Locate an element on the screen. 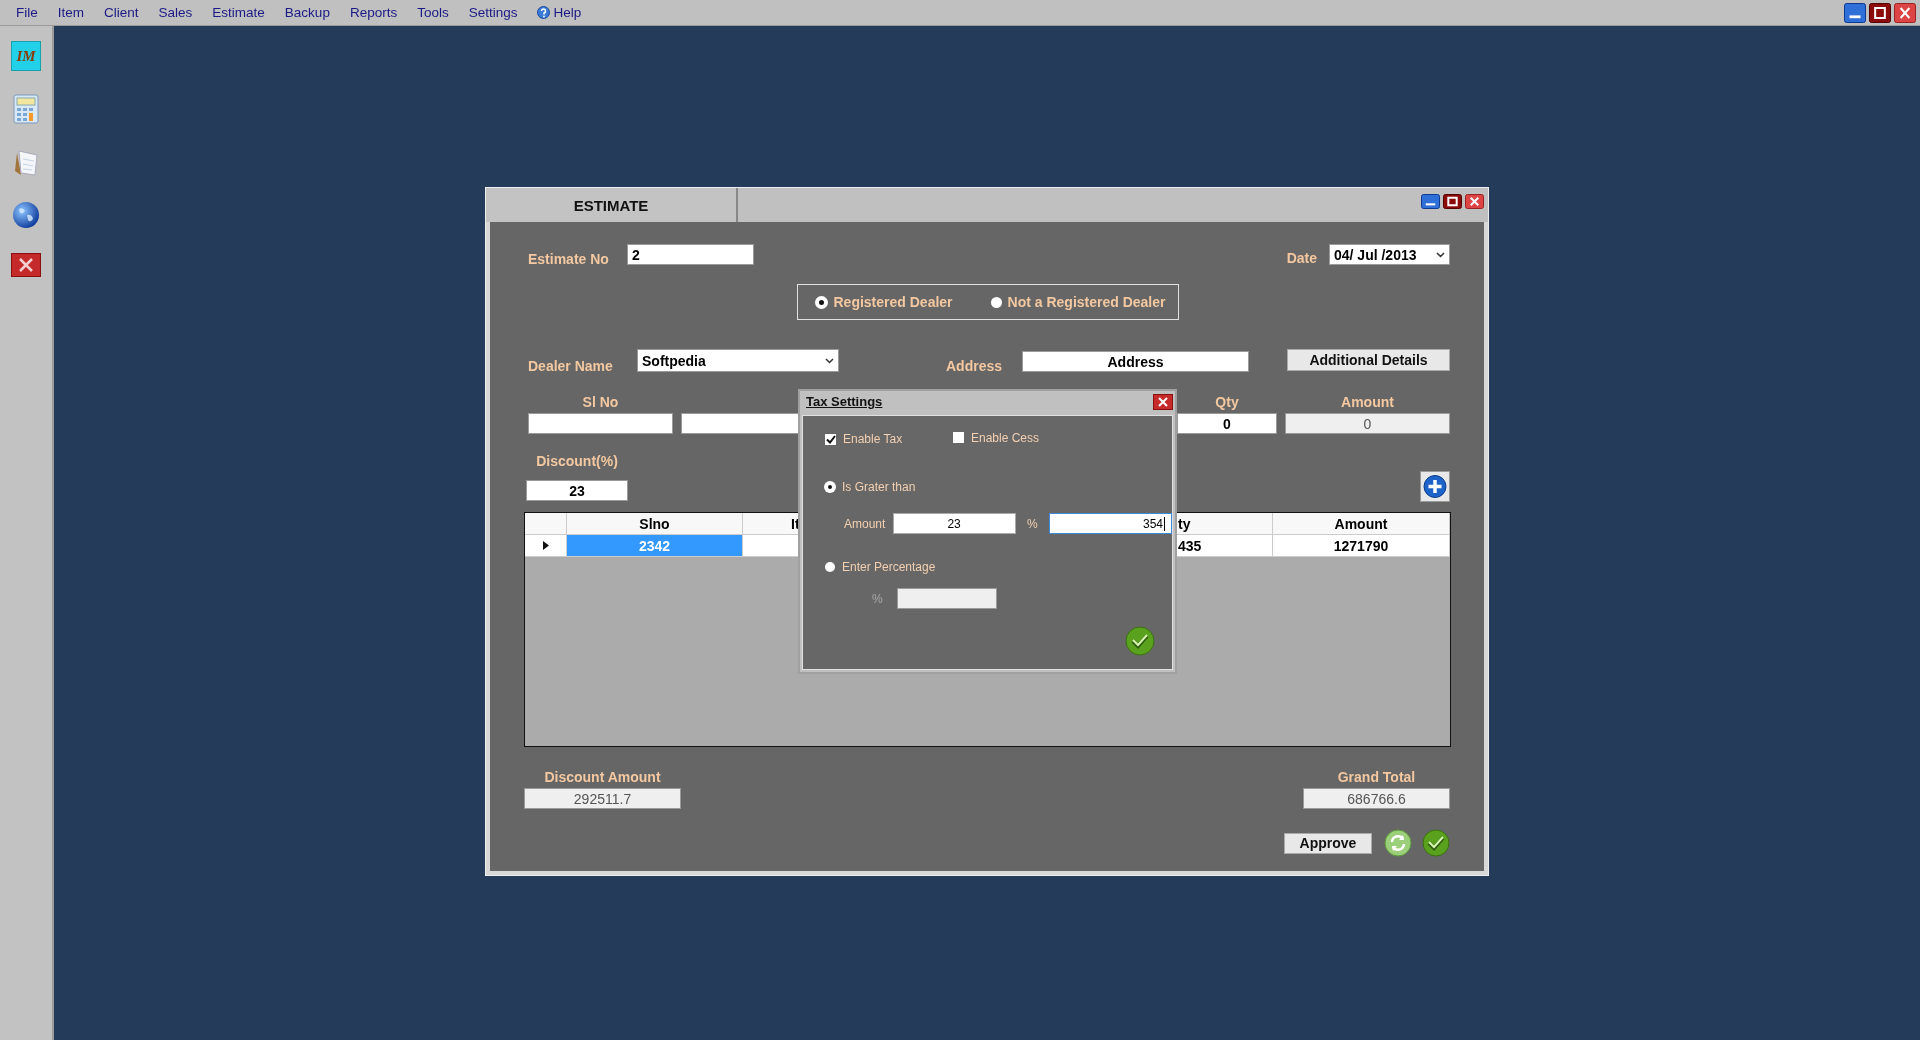  grand-total-field: 686766.6 is located at coordinates (1376, 798).